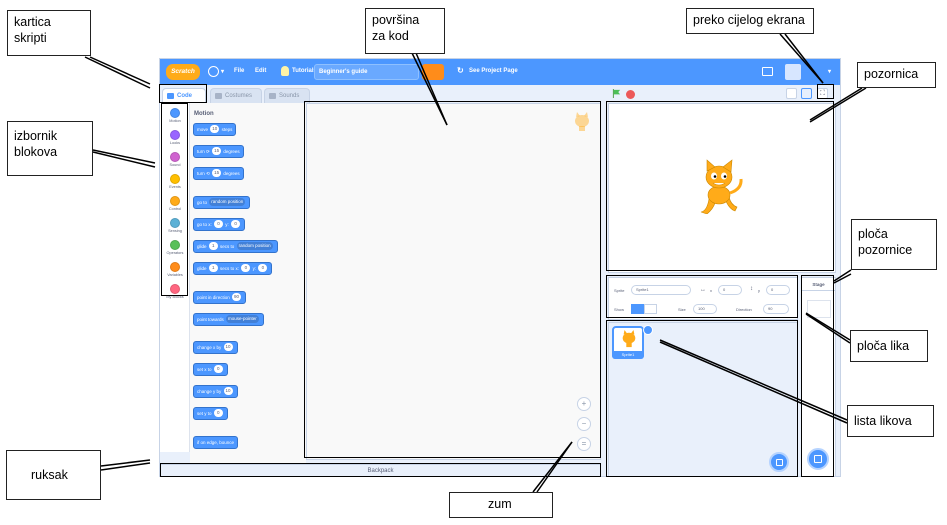 This screenshot has height=525, width=947. What do you see at coordinates (204, 114) in the screenshot?
I see `palette-title: Motion` at bounding box center [204, 114].